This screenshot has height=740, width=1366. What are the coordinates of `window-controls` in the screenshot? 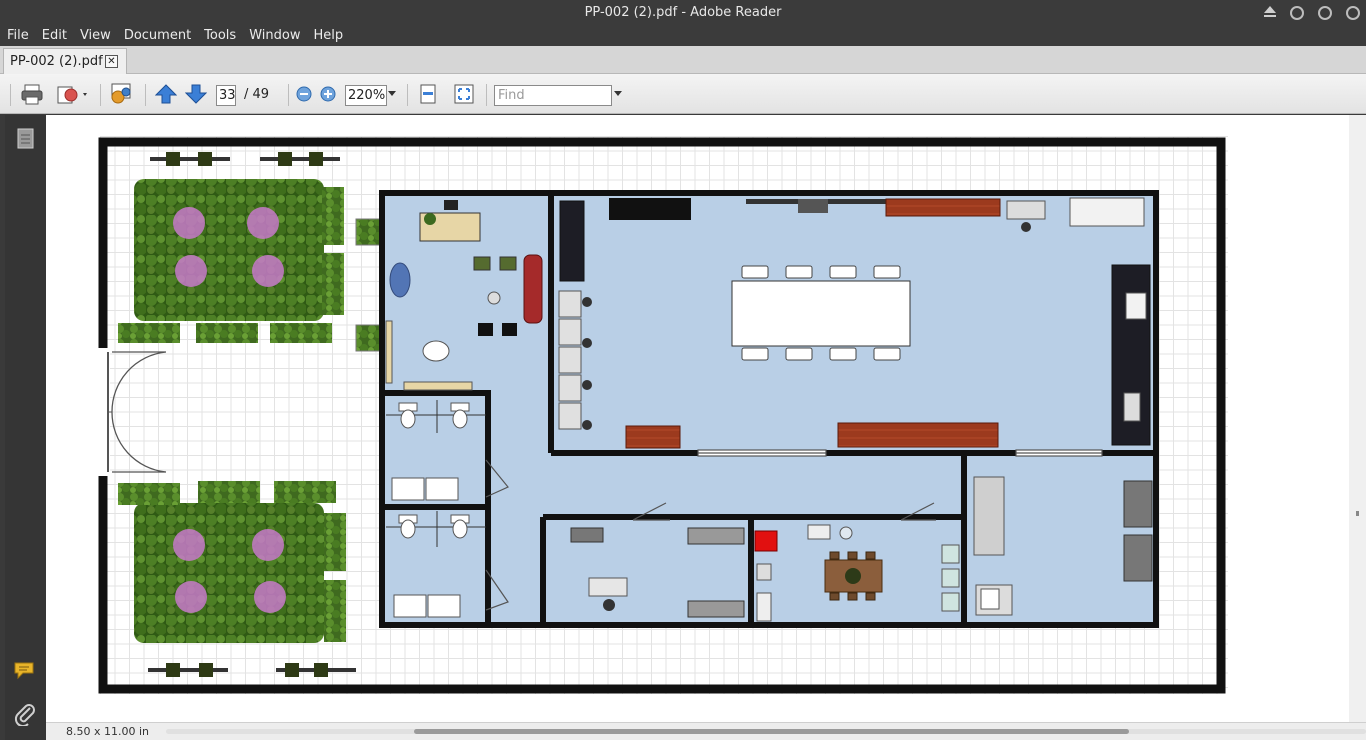 It's located at (1312, 12).